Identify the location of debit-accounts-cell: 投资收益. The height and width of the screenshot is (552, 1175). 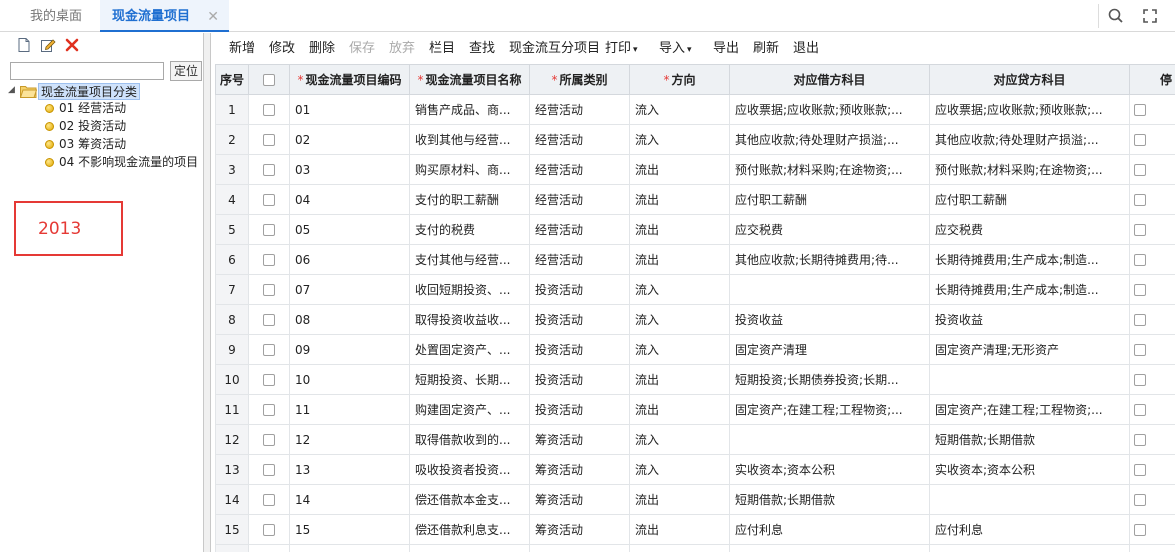
(829, 319).